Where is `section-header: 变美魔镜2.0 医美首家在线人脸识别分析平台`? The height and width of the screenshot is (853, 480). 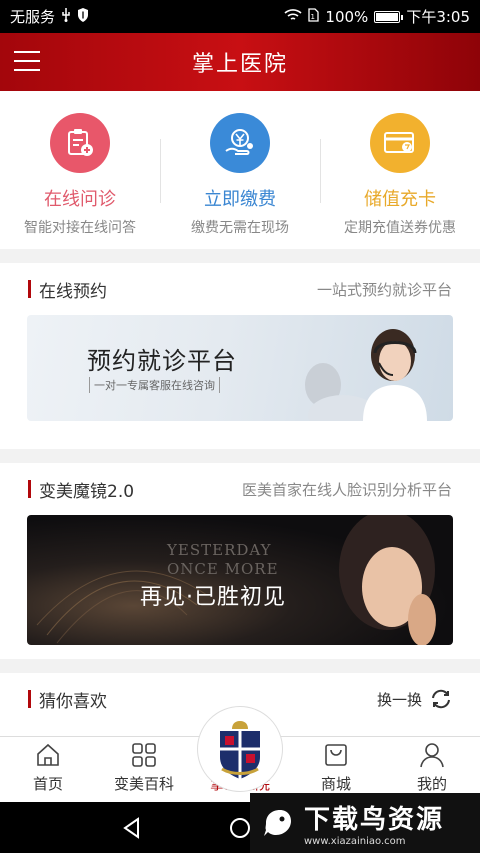
section-header: 变美魔镜2.0 医美首家在线人脸识别分析平台 is located at coordinates (240, 489).